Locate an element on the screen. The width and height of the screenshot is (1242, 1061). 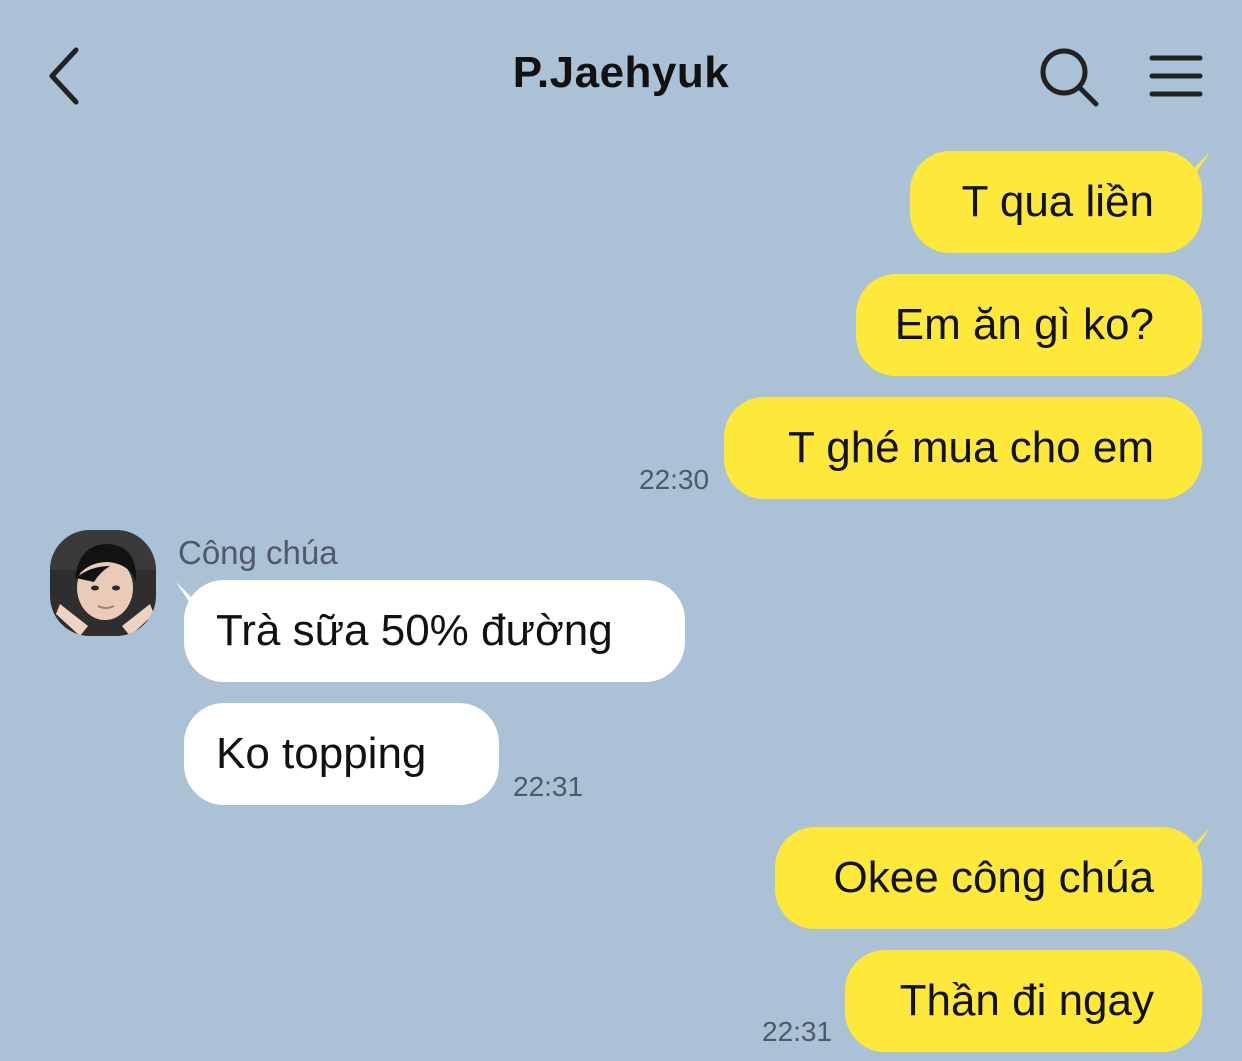
avatar is located at coordinates (103, 583).